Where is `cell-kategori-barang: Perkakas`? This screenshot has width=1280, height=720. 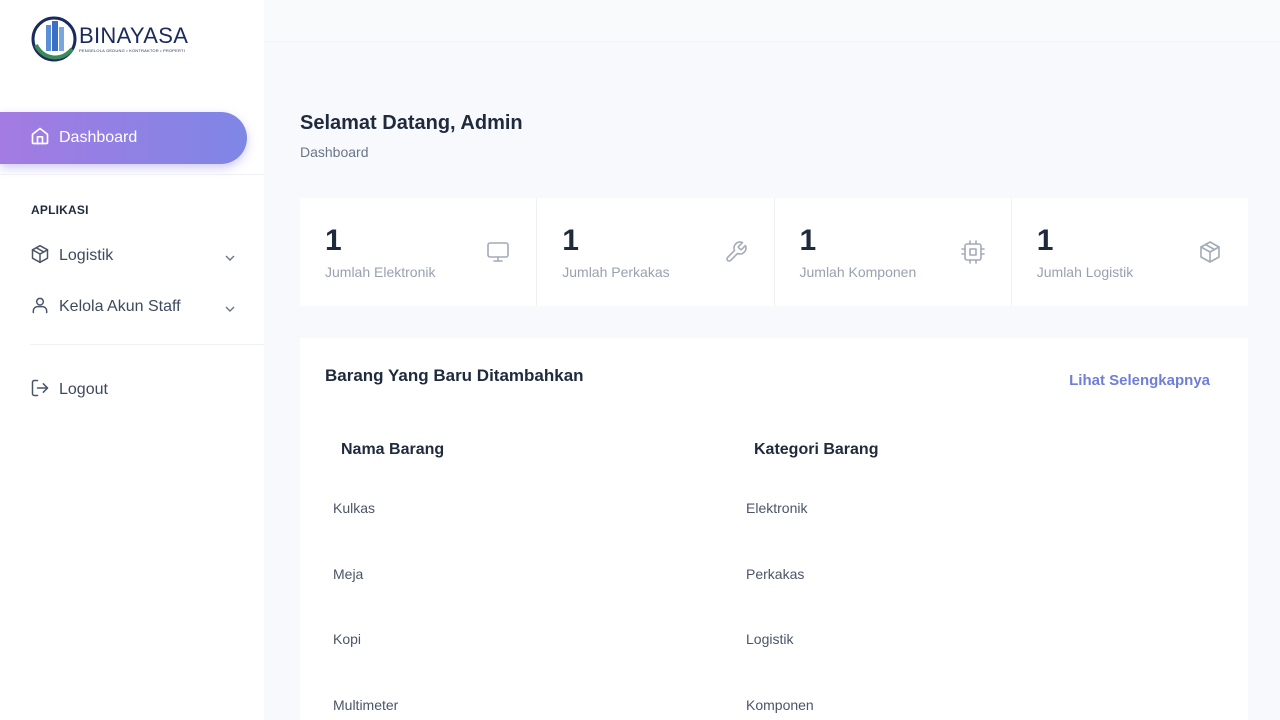 cell-kategori-barang: Perkakas is located at coordinates (775, 574).